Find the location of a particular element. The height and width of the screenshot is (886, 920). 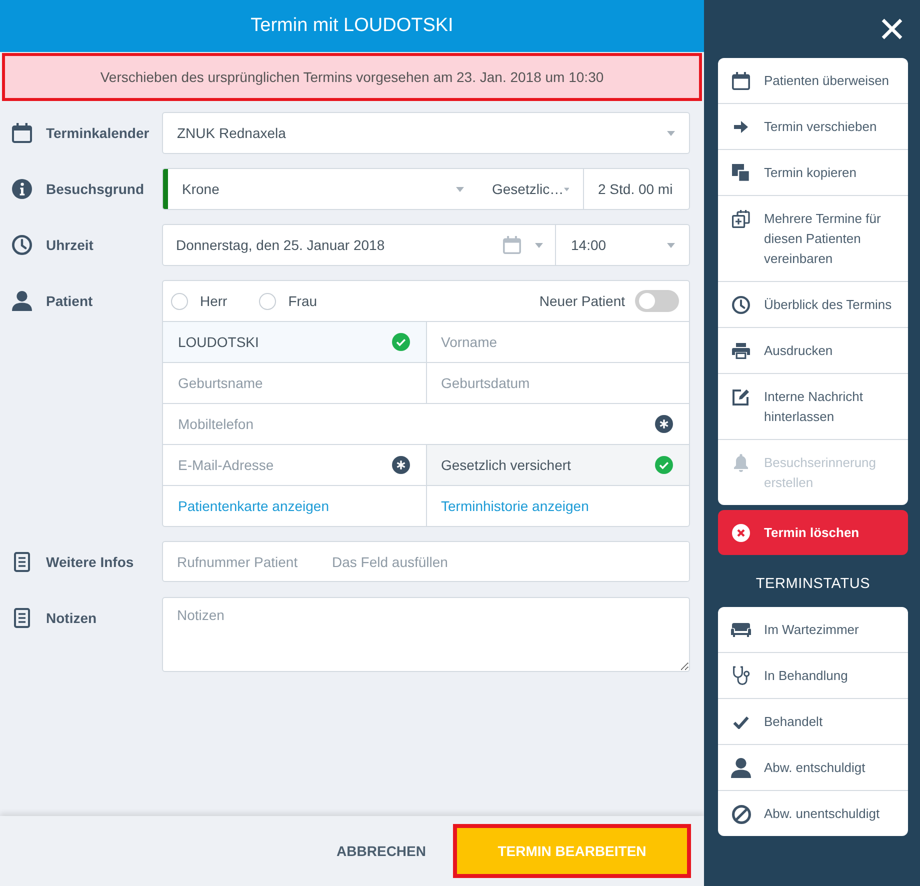

calendar-plus-icon is located at coordinates (741, 219).